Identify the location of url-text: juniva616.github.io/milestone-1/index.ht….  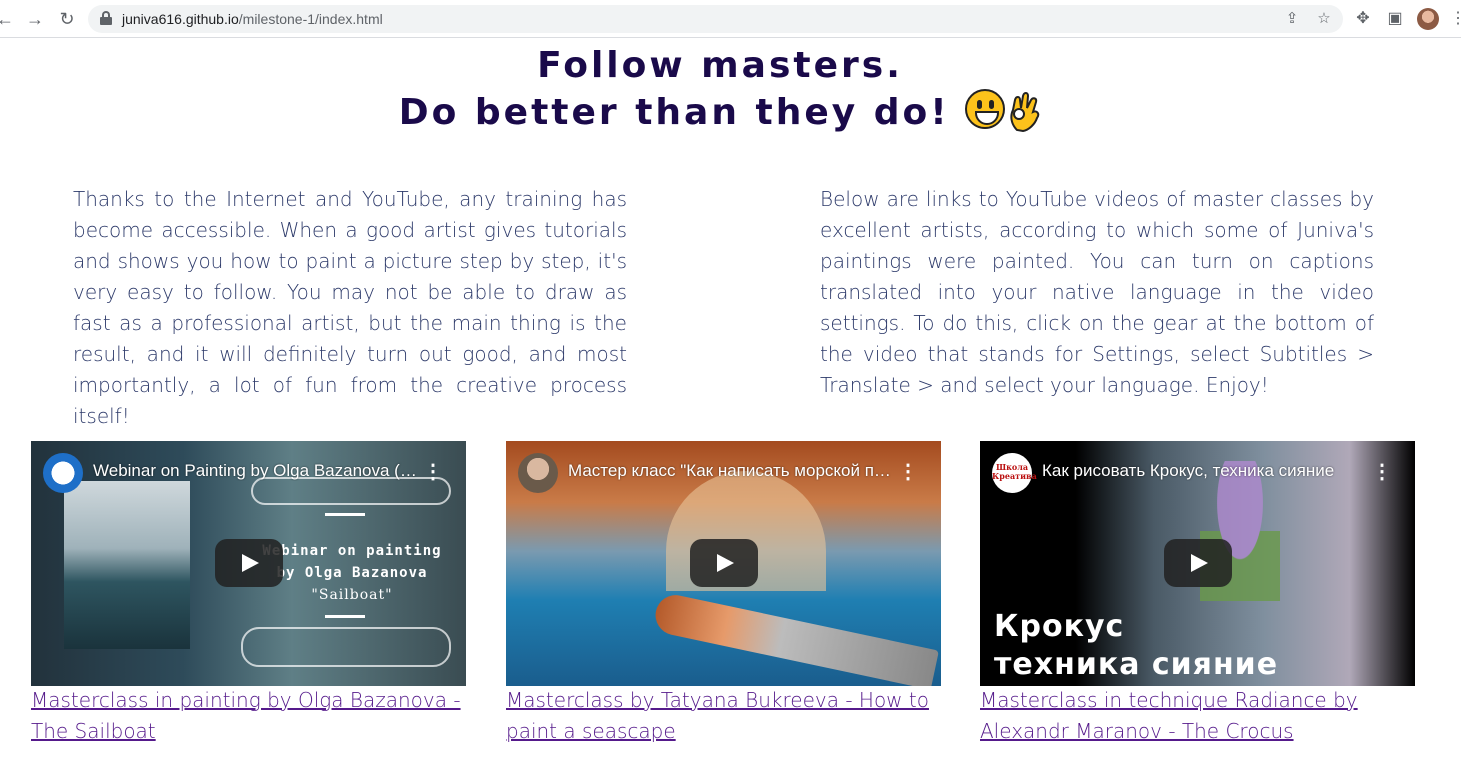
(252, 19).